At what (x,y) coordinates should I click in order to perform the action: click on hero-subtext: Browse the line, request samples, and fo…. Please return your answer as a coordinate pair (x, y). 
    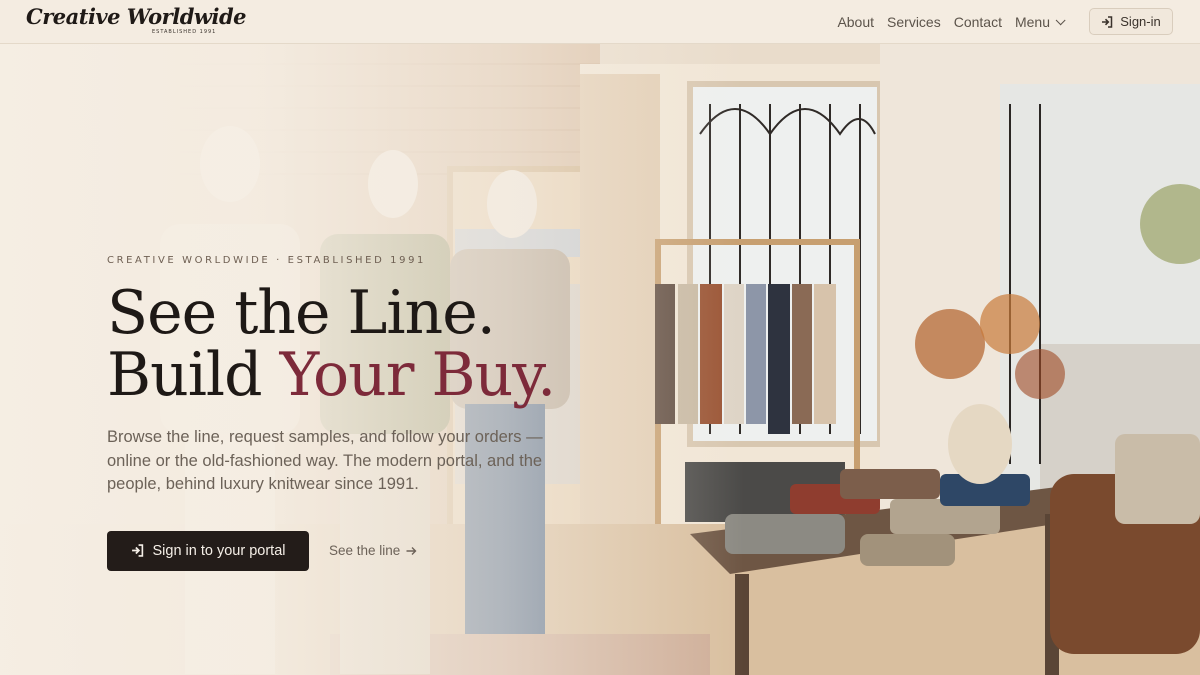
    Looking at the image, I should click on (325, 460).